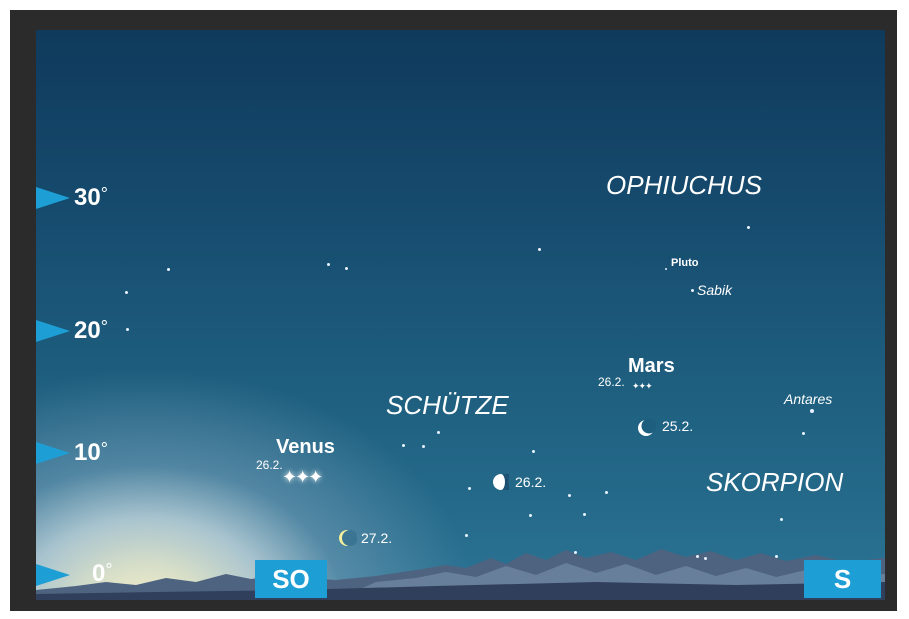  I want to click on venus-date: 26.2., so click(269, 465).